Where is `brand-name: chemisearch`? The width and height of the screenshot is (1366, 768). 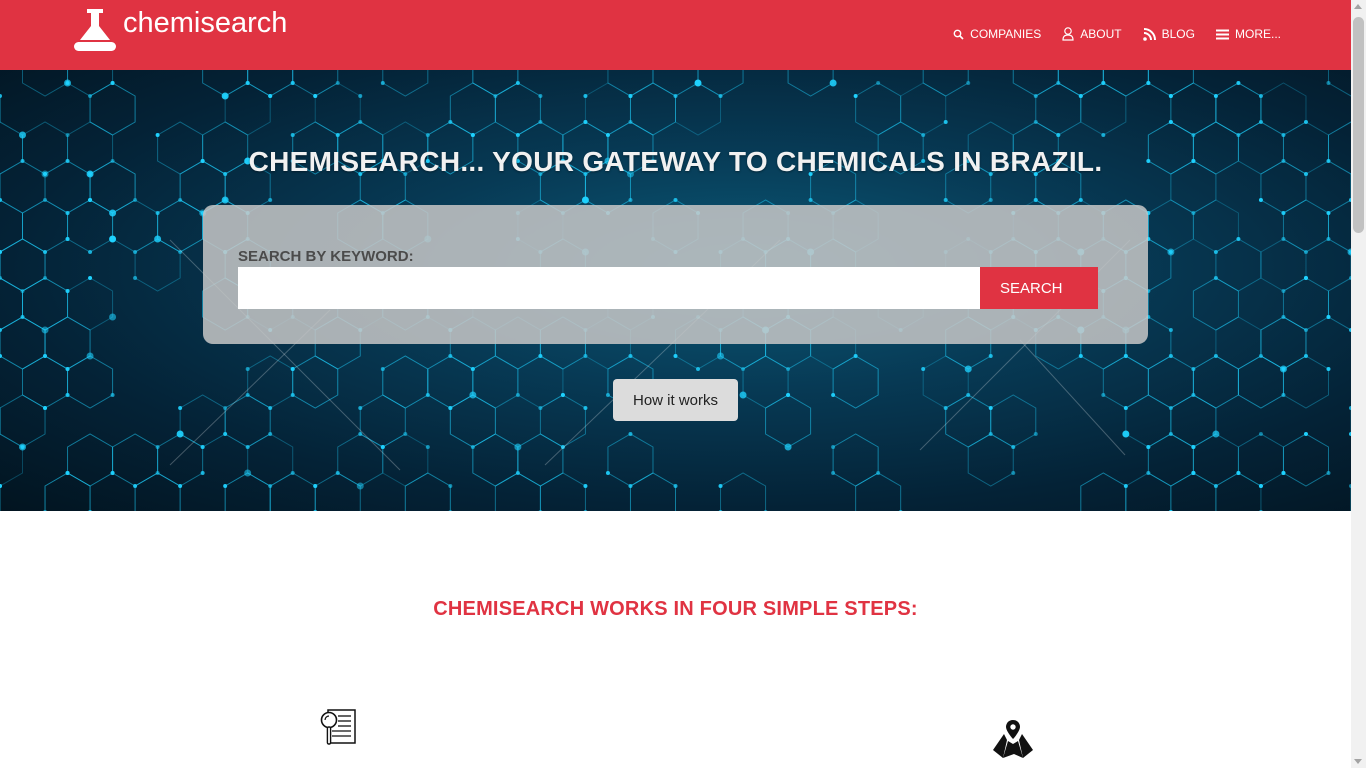
brand-name: chemisearch is located at coordinates (205, 23).